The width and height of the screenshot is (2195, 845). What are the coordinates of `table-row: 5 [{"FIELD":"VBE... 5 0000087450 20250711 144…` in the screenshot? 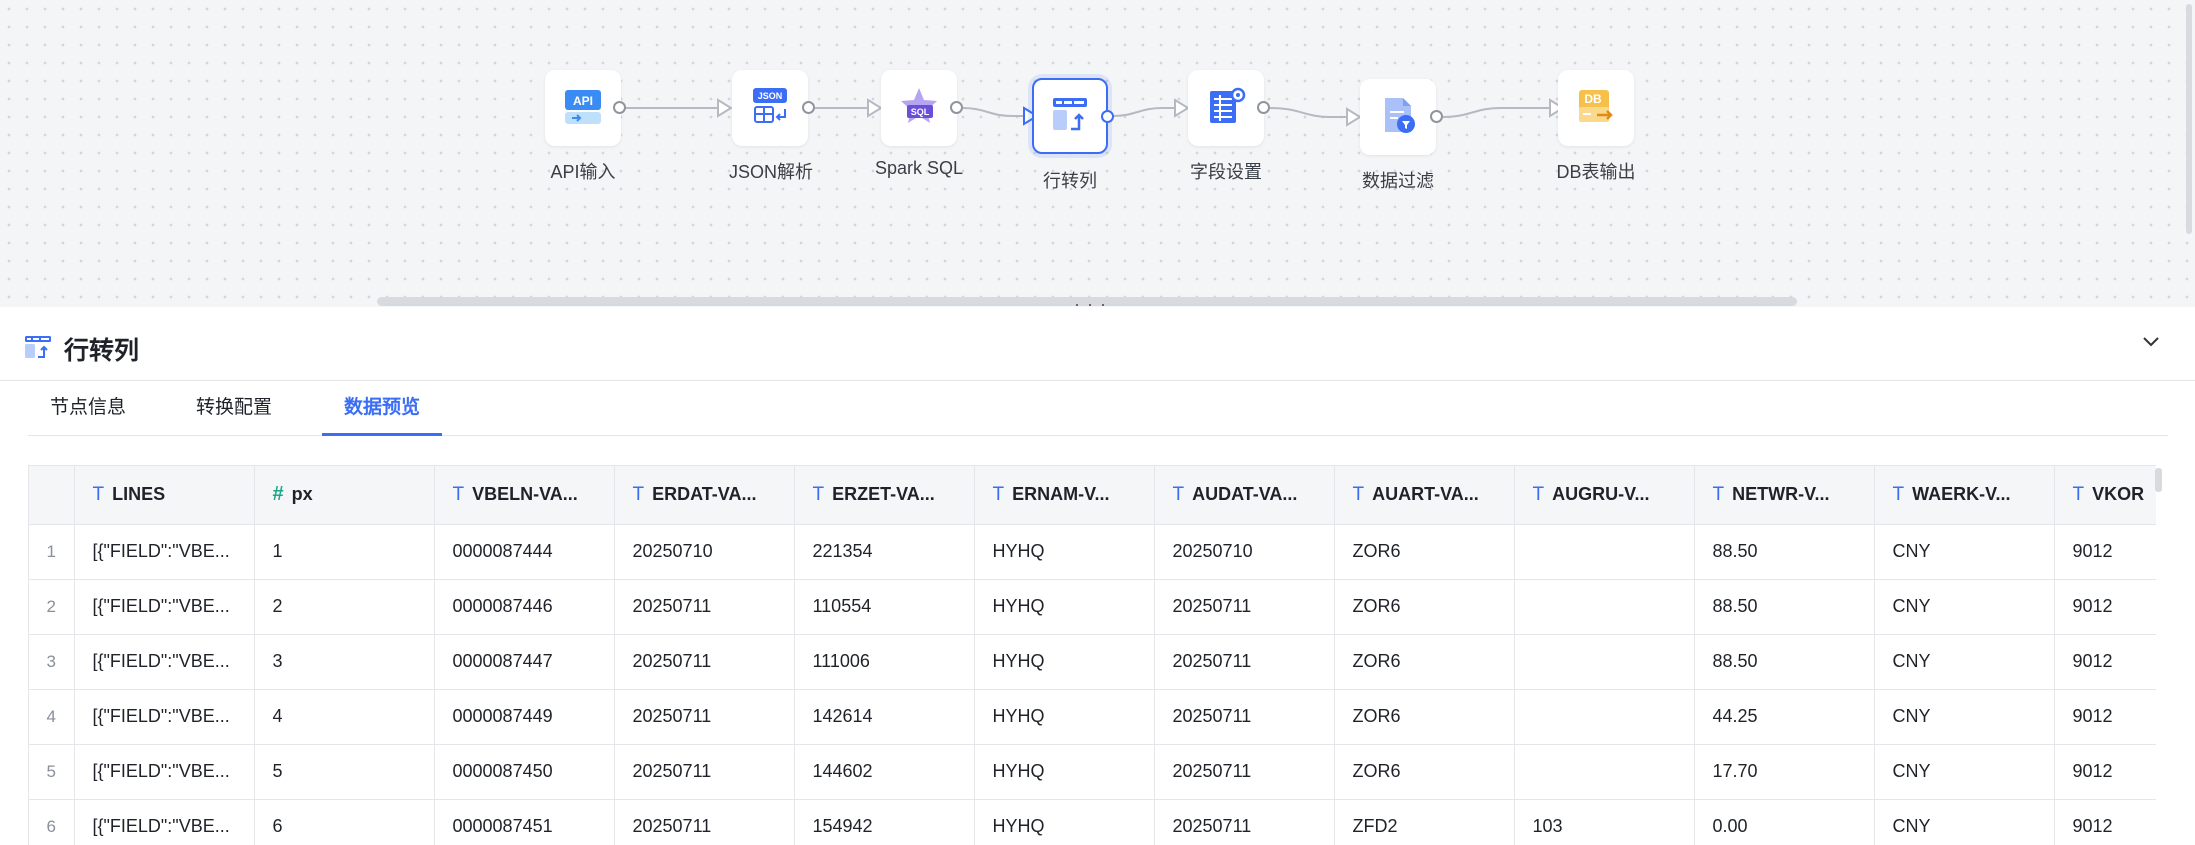 It's located at (1092, 772).